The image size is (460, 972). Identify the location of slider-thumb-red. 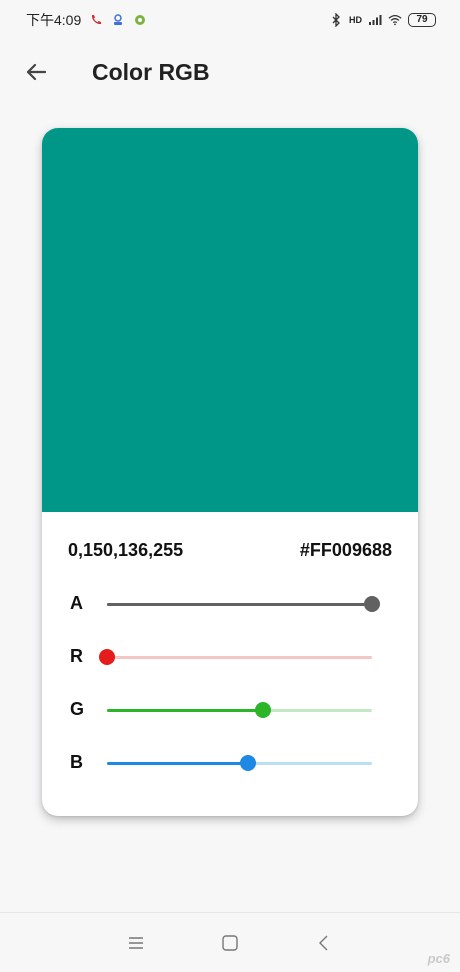
(107, 657).